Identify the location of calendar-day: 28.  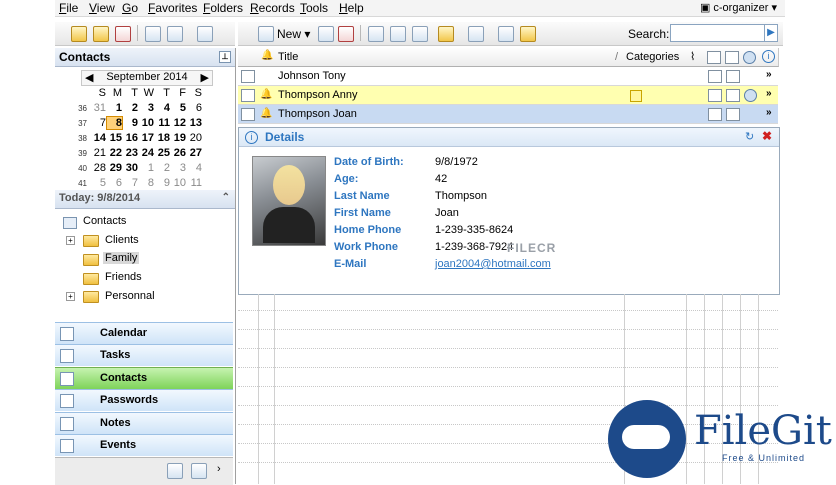
(98, 168).